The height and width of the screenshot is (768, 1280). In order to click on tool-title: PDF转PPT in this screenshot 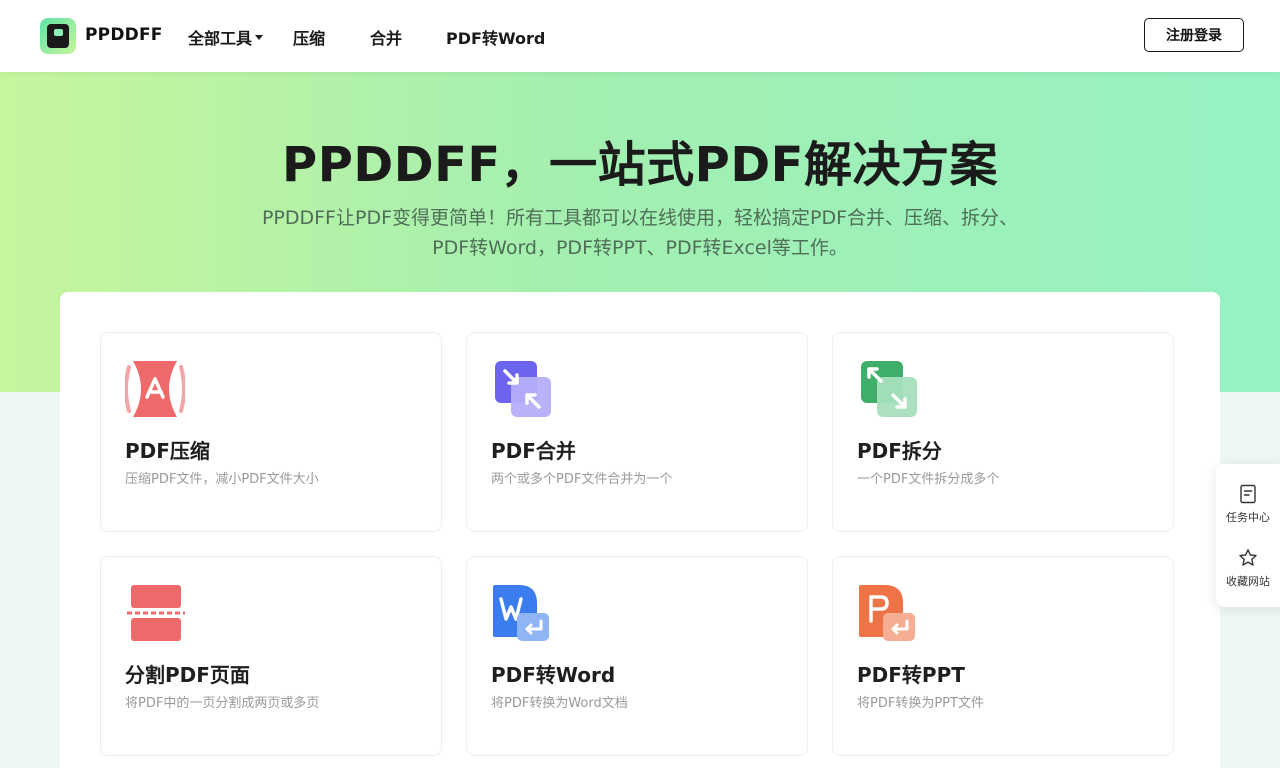, I will do `click(911, 675)`.